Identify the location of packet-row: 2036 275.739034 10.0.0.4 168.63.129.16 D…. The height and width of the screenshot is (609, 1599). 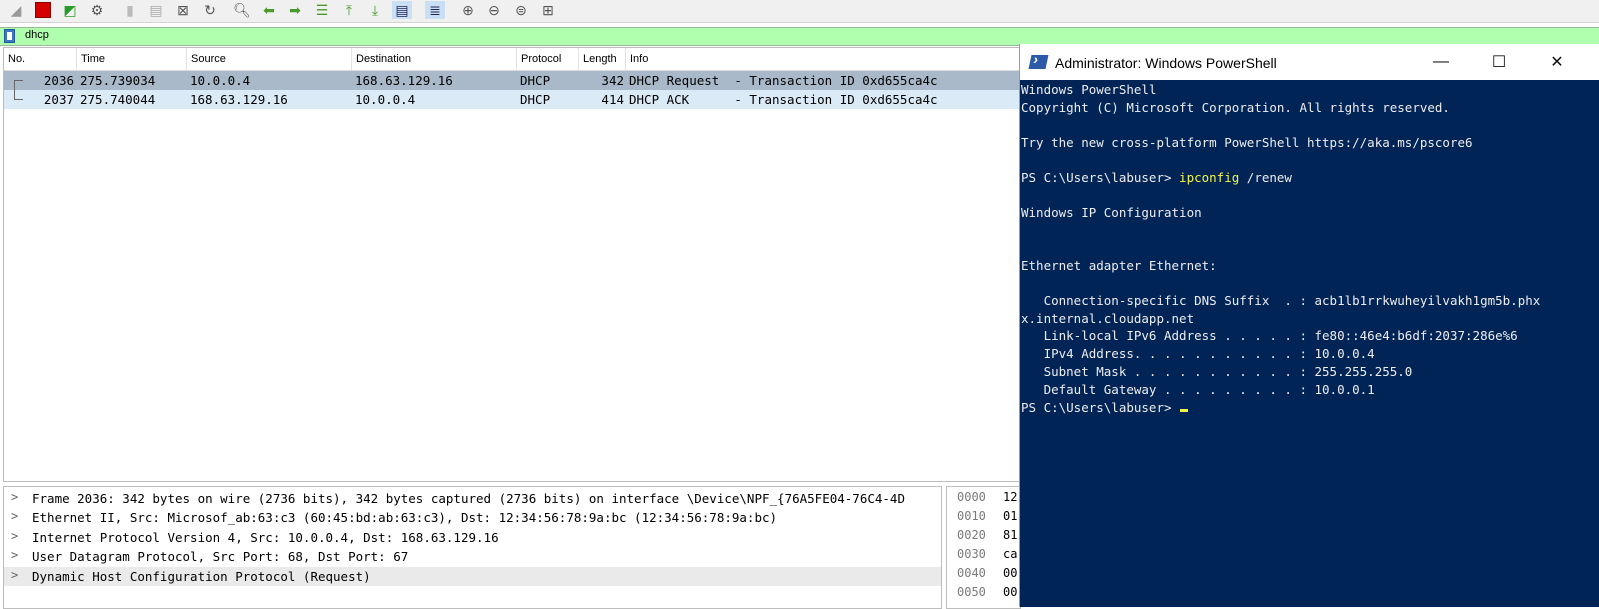
(512, 81).